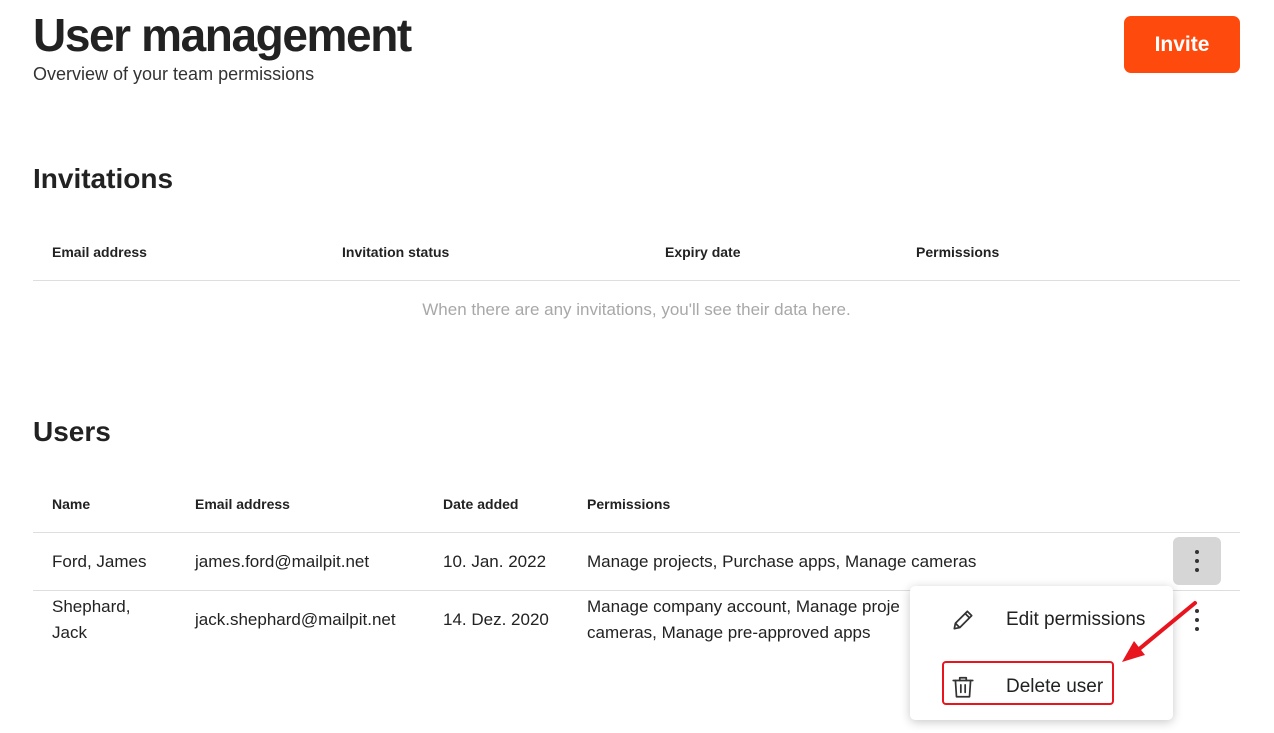  What do you see at coordinates (481, 504) in the screenshot?
I see `column-header-date-added: Date added` at bounding box center [481, 504].